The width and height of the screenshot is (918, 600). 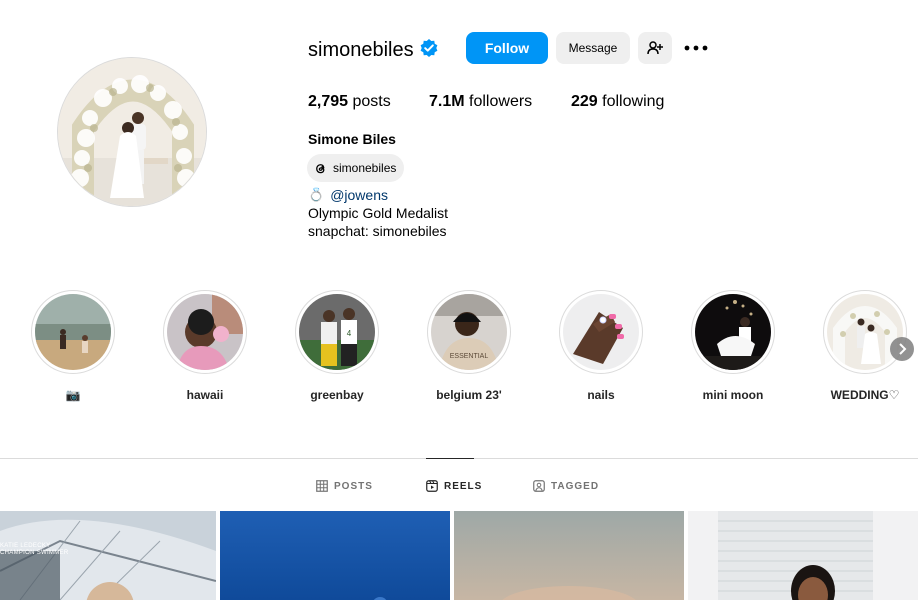 I want to click on tab-posts-label: POSTS, so click(x=353, y=486).